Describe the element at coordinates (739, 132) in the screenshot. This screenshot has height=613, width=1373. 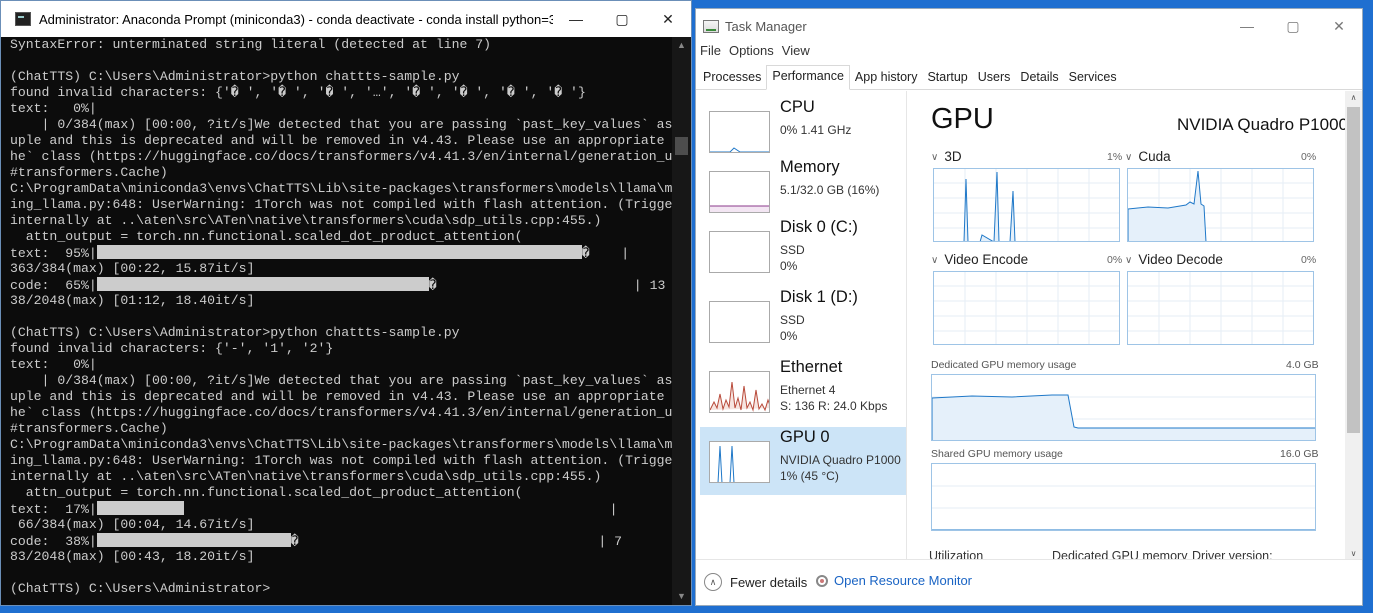
I see `cpu-thumbnail` at that location.